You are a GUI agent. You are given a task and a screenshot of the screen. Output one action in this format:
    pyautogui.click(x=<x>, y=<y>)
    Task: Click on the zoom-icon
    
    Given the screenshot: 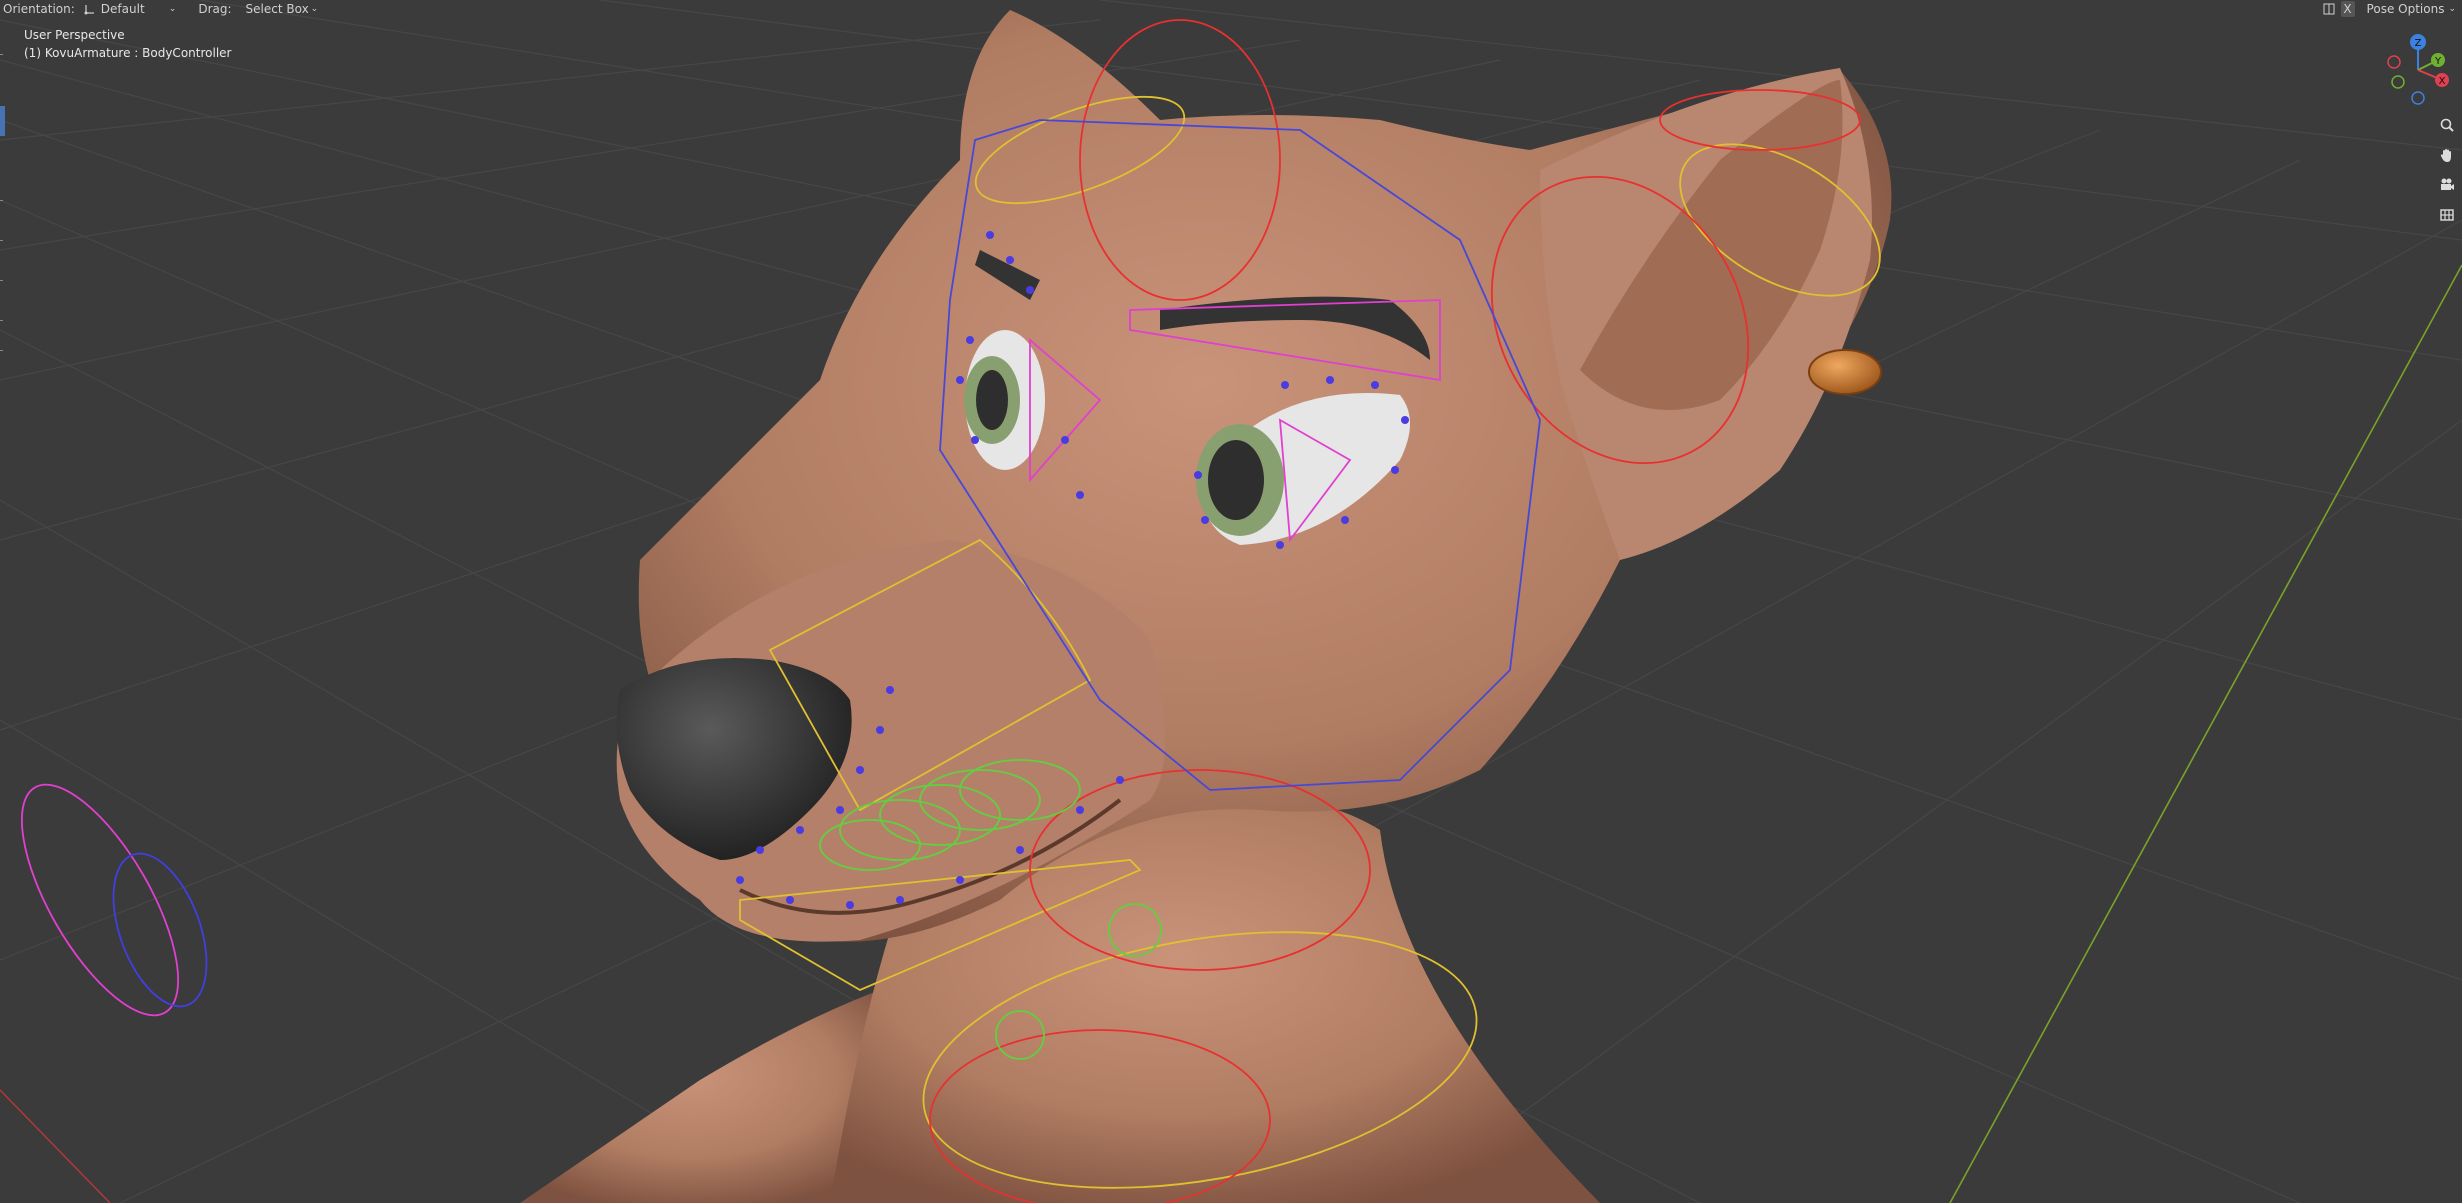 What is the action you would take?
    pyautogui.click(x=2447, y=125)
    